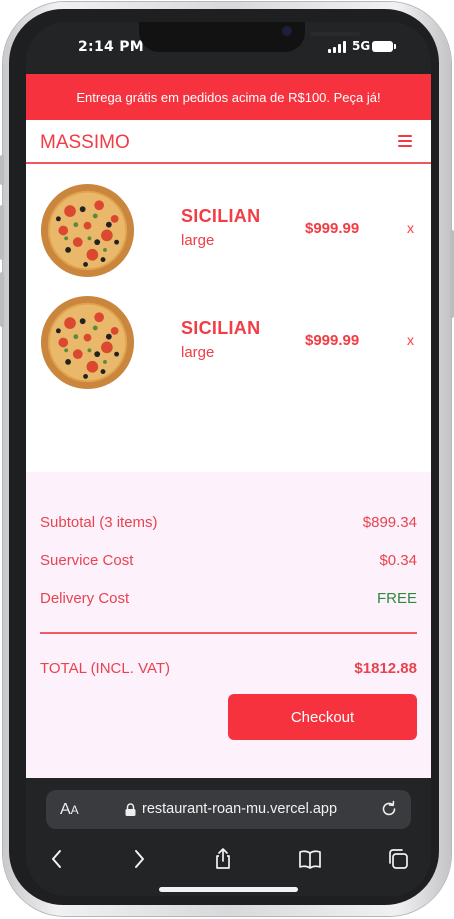 Image resolution: width=454 pixels, height=919 pixels. I want to click on delivery-cost-value: FREE, so click(396, 598).